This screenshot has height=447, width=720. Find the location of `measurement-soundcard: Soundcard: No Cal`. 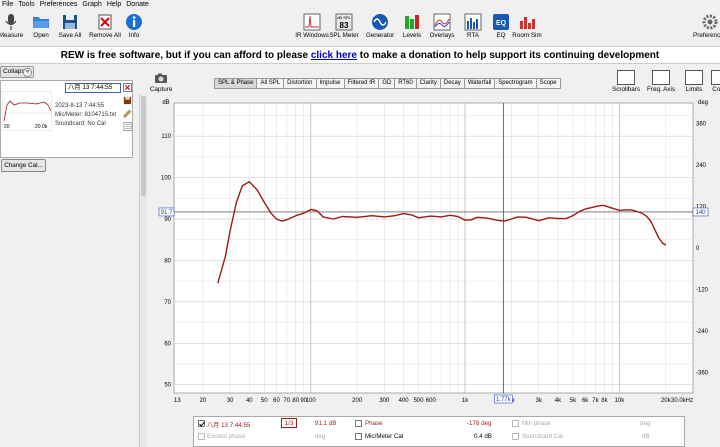

measurement-soundcard: Soundcard: No Cal is located at coordinates (80, 124).